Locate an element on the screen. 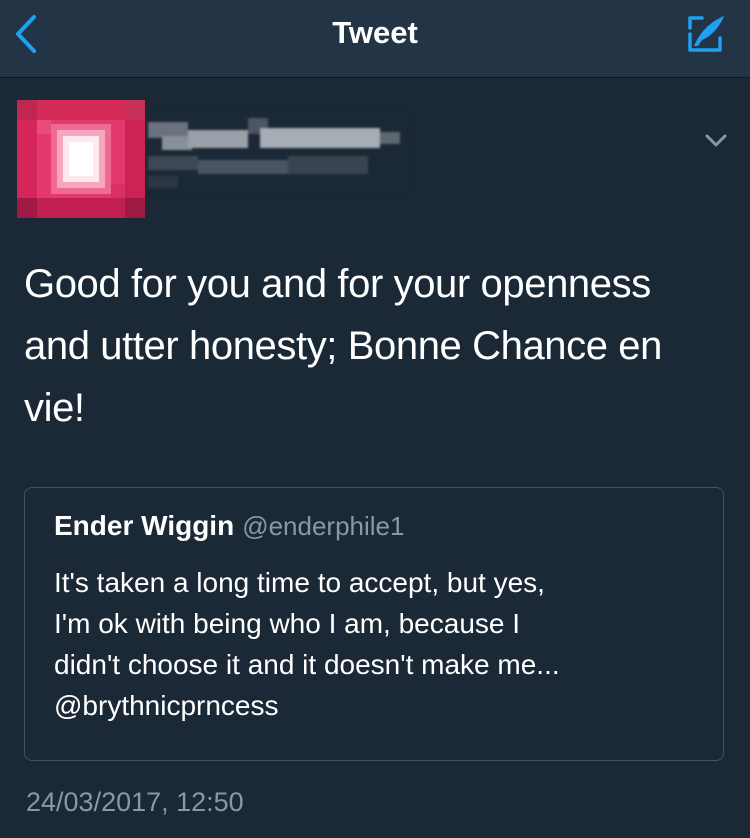 This screenshot has width=750, height=838. avatar is located at coordinates (81, 159).